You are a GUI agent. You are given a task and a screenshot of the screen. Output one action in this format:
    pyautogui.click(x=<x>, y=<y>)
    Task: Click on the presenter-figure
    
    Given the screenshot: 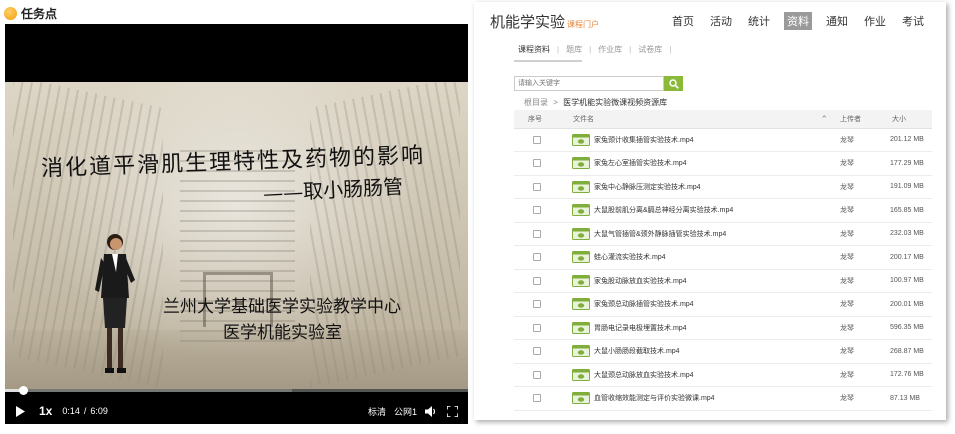 What is the action you would take?
    pyautogui.click(x=115, y=303)
    